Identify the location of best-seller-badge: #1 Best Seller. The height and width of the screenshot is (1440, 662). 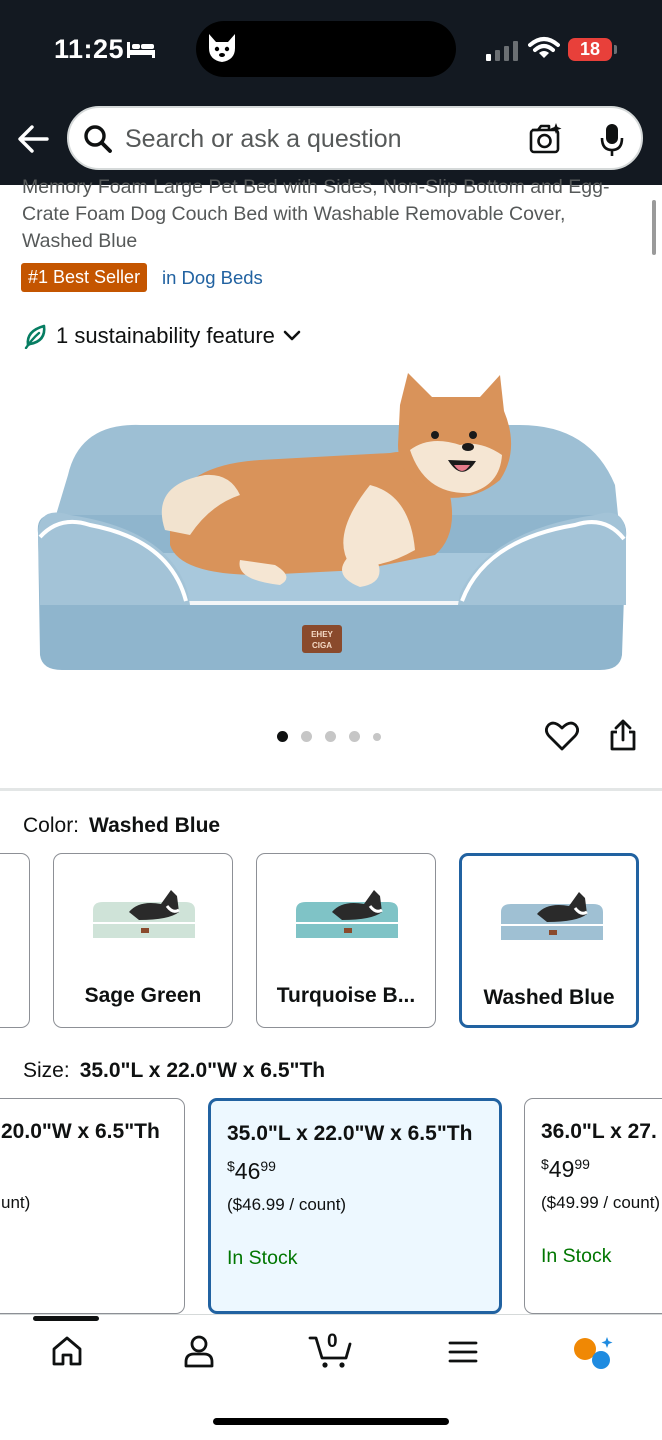
(84, 277).